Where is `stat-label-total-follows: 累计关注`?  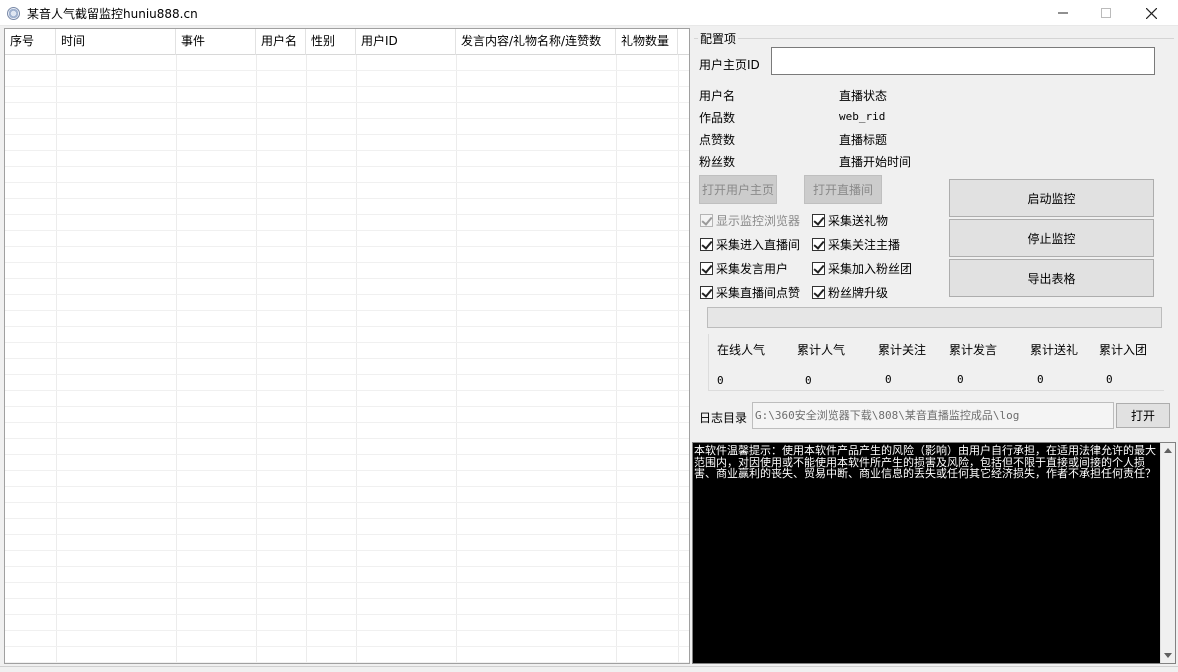 stat-label-total-follows: 累计关注 is located at coordinates (902, 350).